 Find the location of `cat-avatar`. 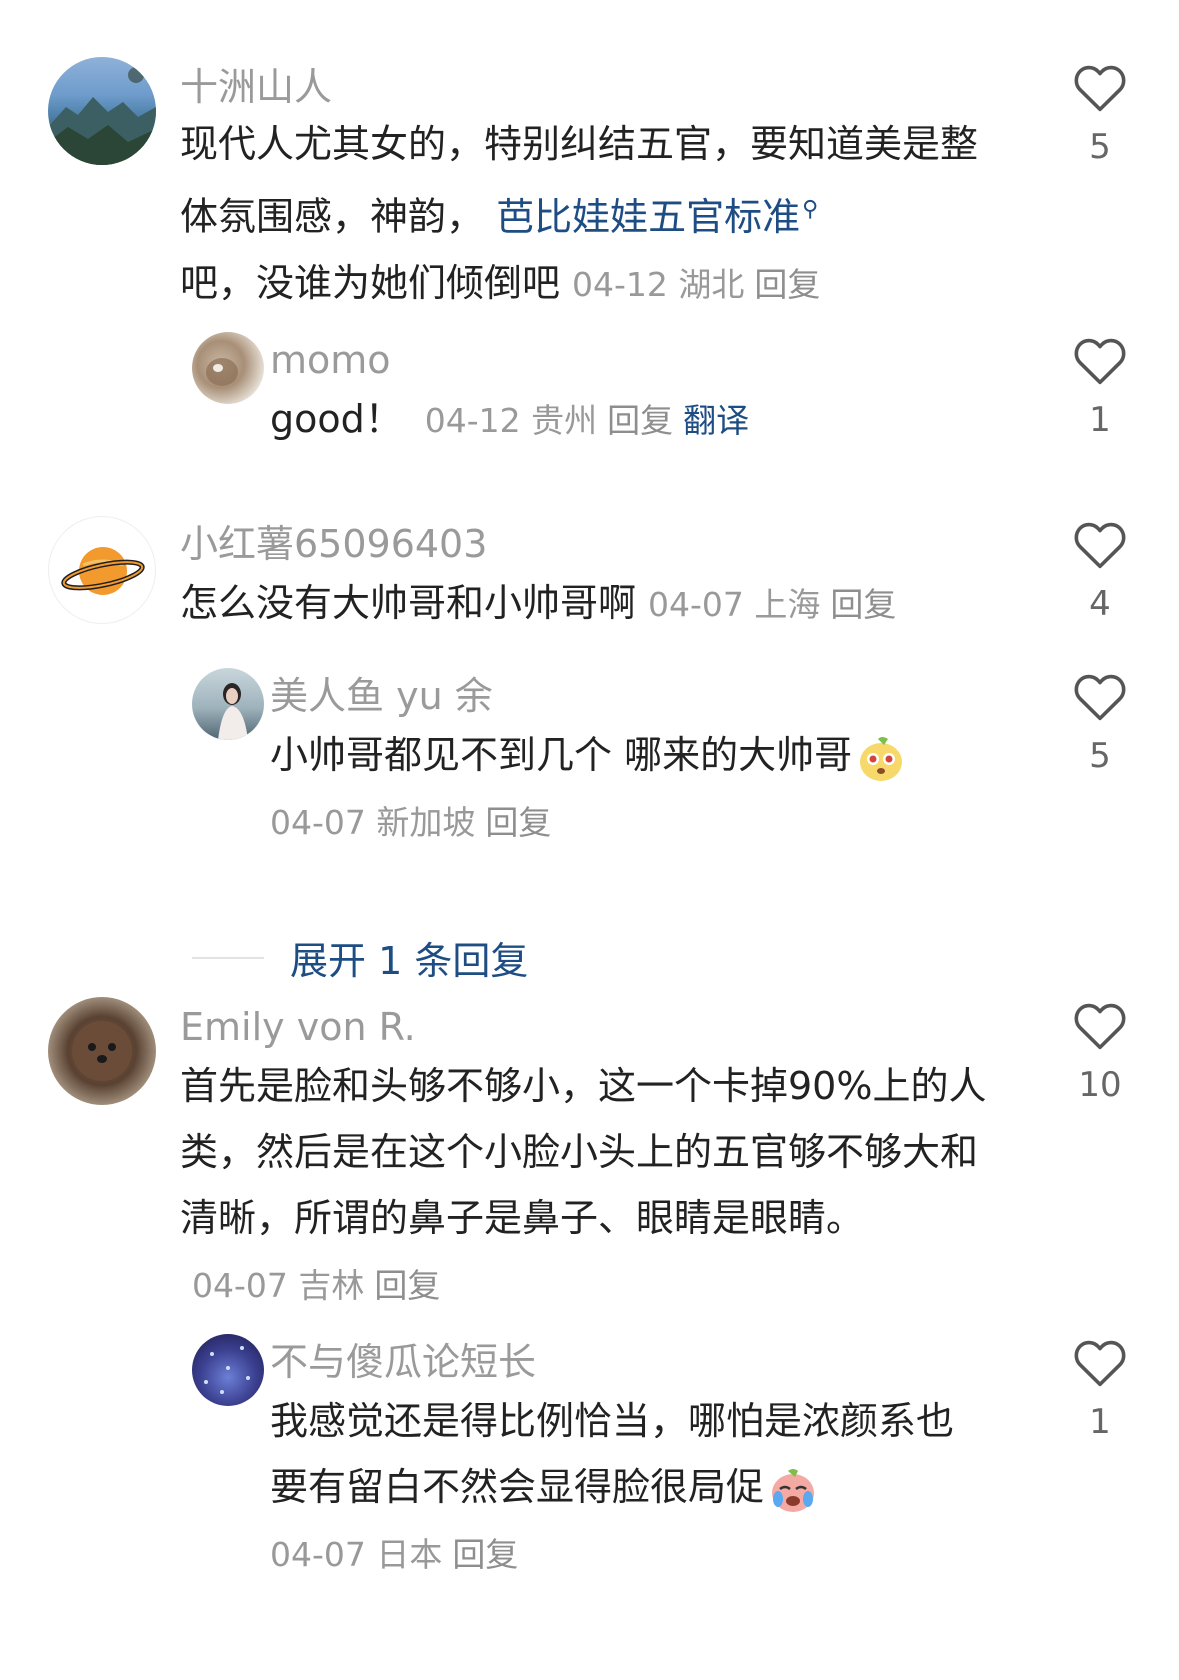

cat-avatar is located at coordinates (228, 368).